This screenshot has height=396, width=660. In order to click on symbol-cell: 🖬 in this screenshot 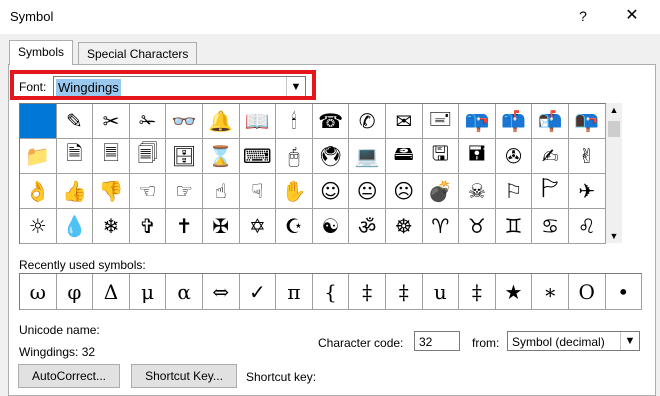, I will do `click(477, 156)`.